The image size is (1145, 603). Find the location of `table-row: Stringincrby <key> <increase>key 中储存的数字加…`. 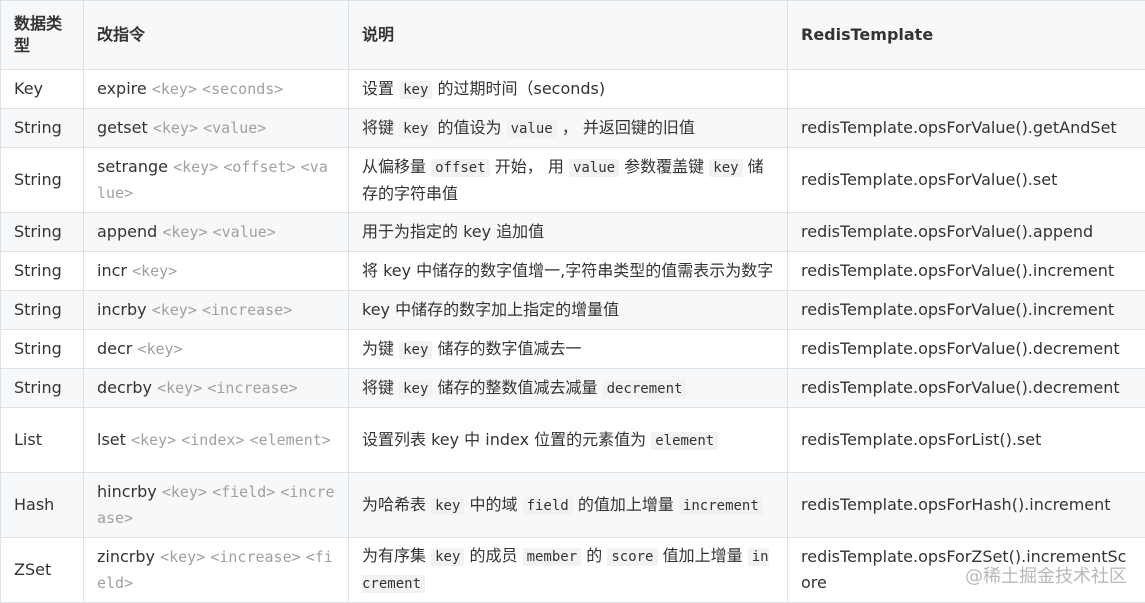

table-row: Stringincrby <key> <increase>key 中储存的数字加… is located at coordinates (573, 310).